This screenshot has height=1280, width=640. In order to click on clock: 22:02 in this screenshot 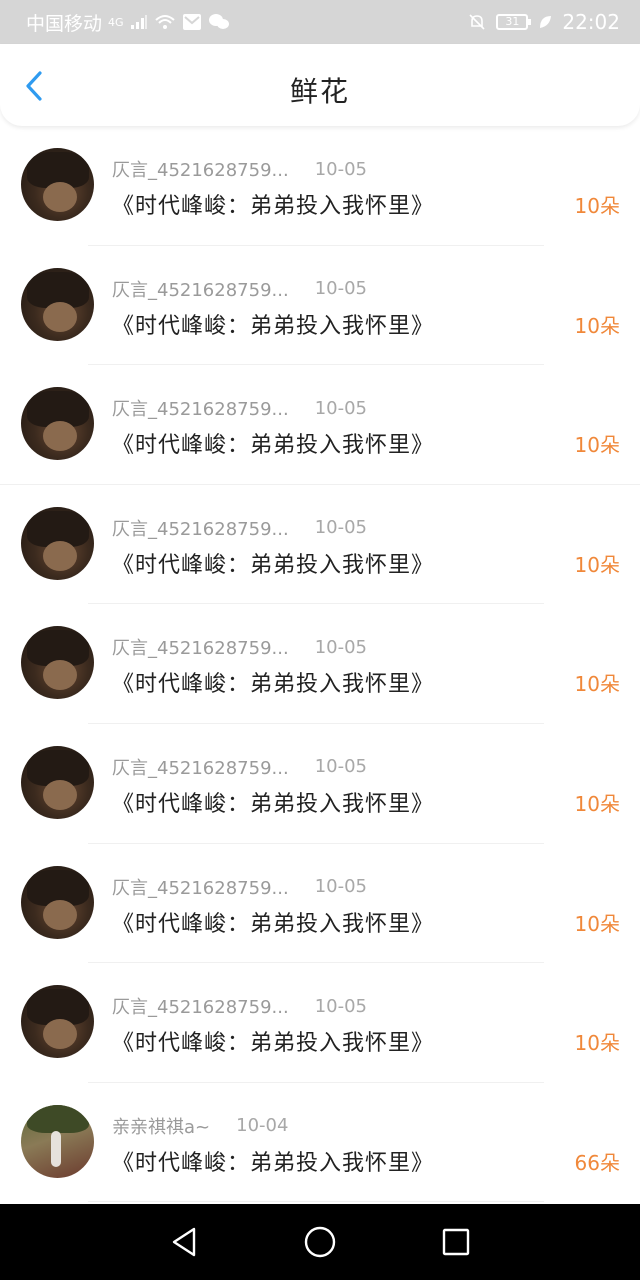, I will do `click(591, 22)`.